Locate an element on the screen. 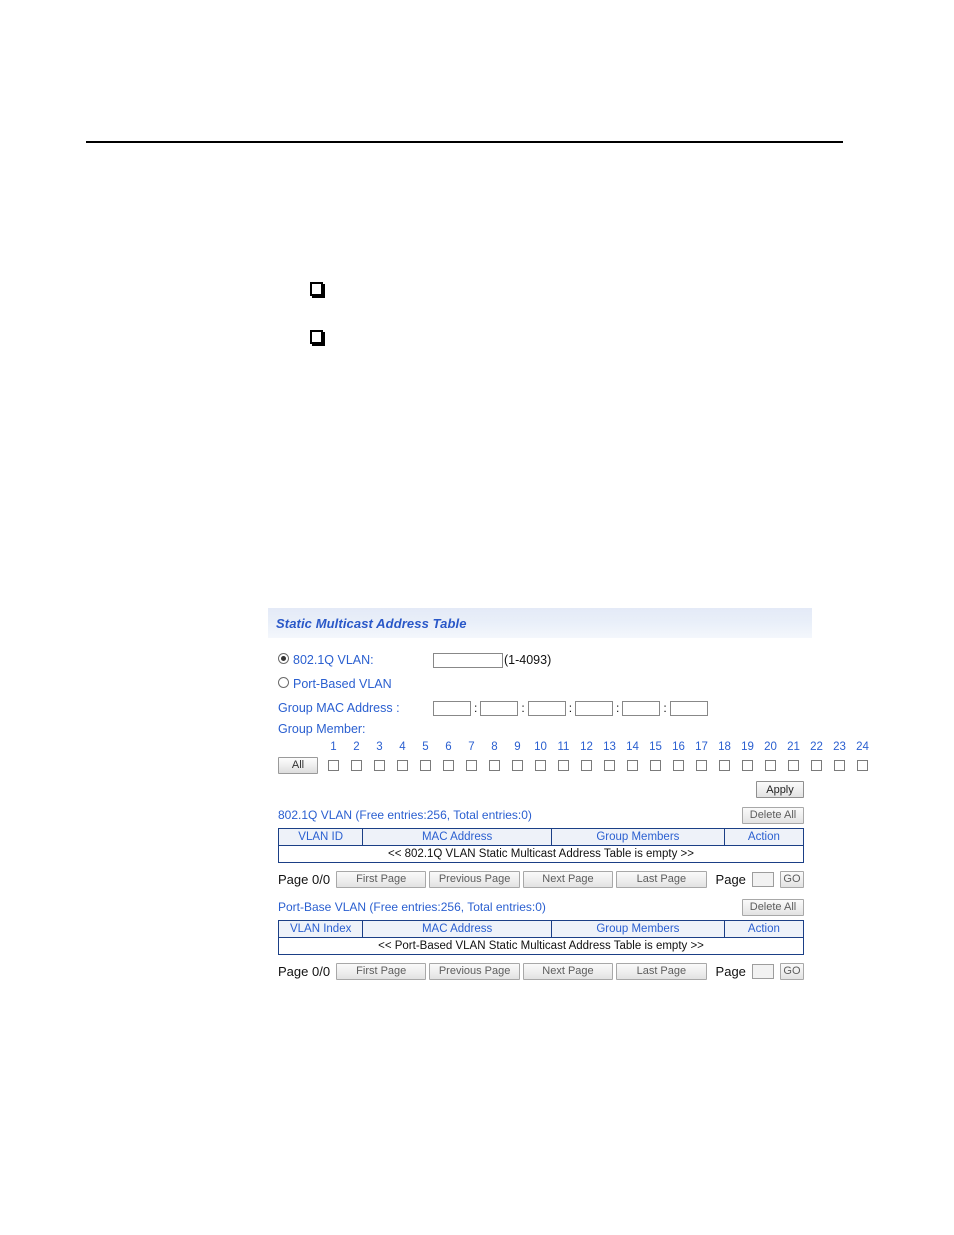 This screenshot has height=1235, width=954. previous-page-button-8021q: Previous Page is located at coordinates (474, 879).